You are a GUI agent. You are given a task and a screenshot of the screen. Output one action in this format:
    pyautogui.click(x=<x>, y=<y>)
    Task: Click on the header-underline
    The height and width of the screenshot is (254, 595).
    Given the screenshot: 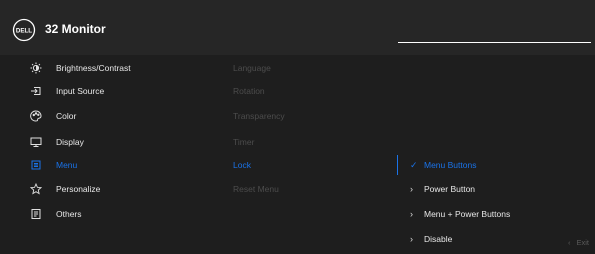 What is the action you would take?
    pyautogui.click(x=494, y=42)
    